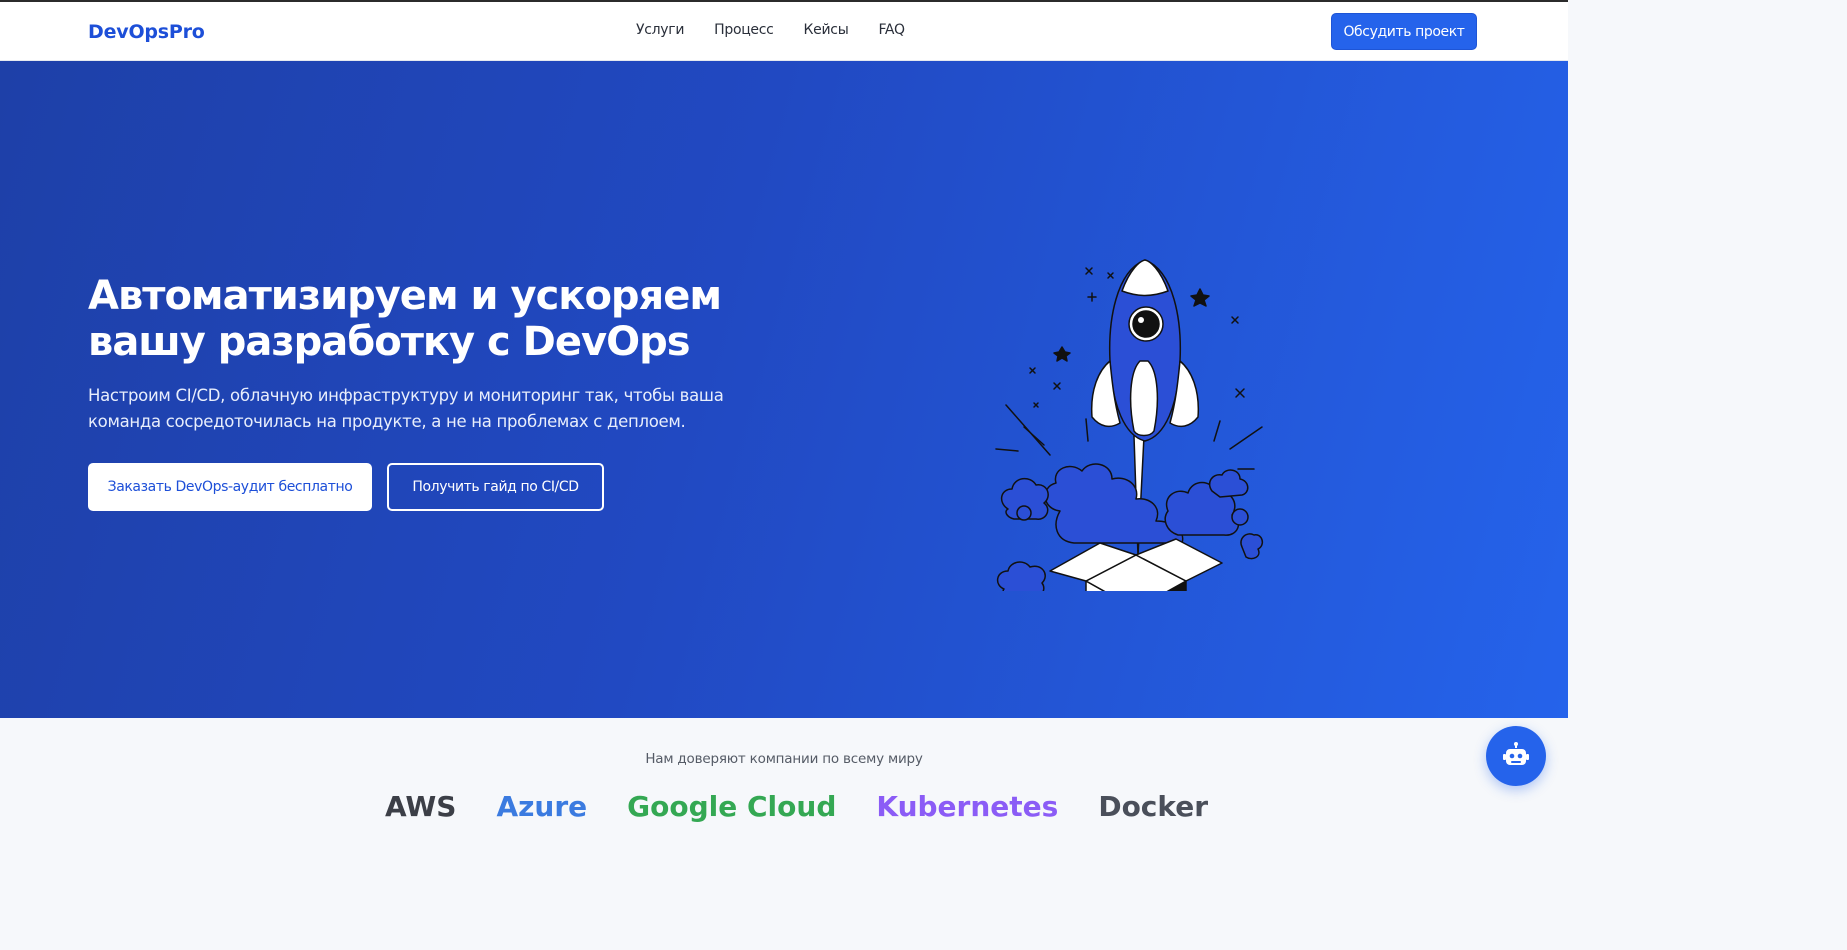  What do you see at coordinates (542, 806) in the screenshot?
I see `logo-azure: Azure` at bounding box center [542, 806].